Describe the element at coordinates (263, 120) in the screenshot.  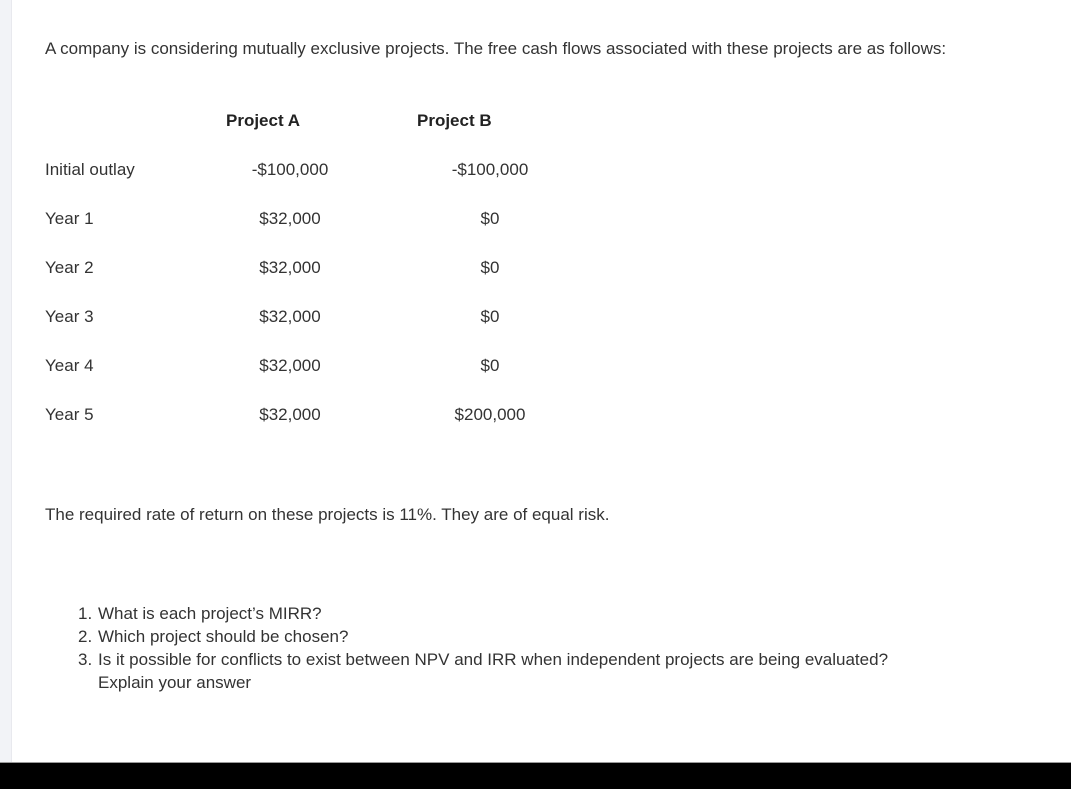
I see `column-header-project-a: Project A` at that location.